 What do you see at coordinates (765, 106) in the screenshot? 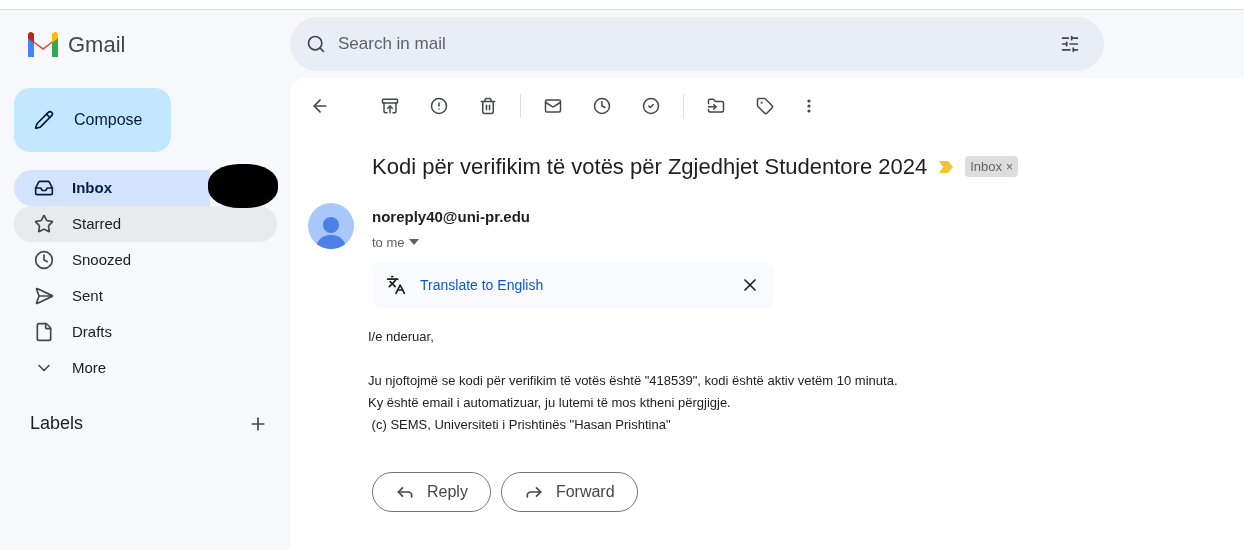
I see `tag-icon` at bounding box center [765, 106].